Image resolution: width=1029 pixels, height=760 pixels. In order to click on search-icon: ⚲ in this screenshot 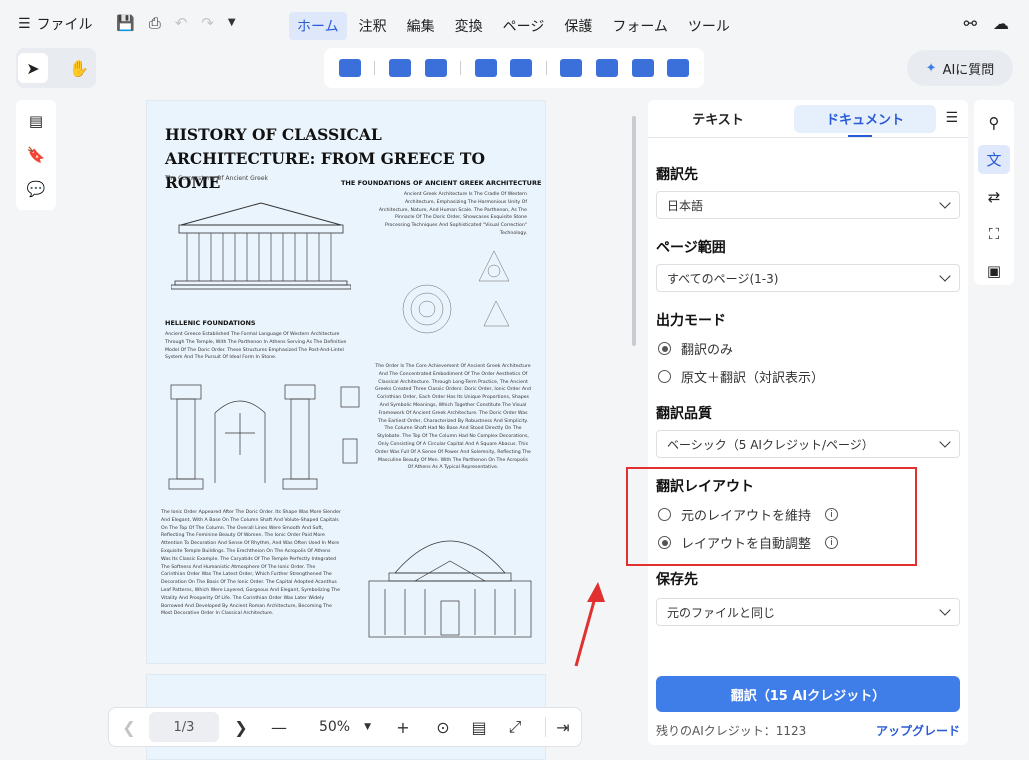, I will do `click(994, 122)`.